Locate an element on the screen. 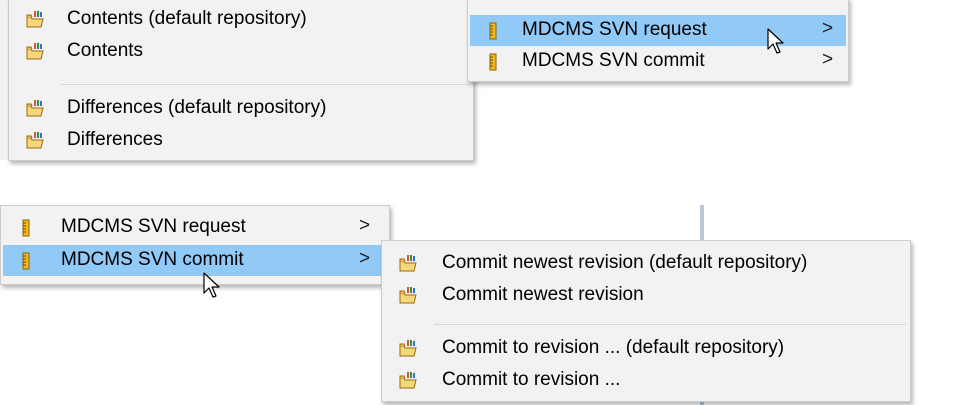  menu-item-label: Differences (default repository) is located at coordinates (197, 107).